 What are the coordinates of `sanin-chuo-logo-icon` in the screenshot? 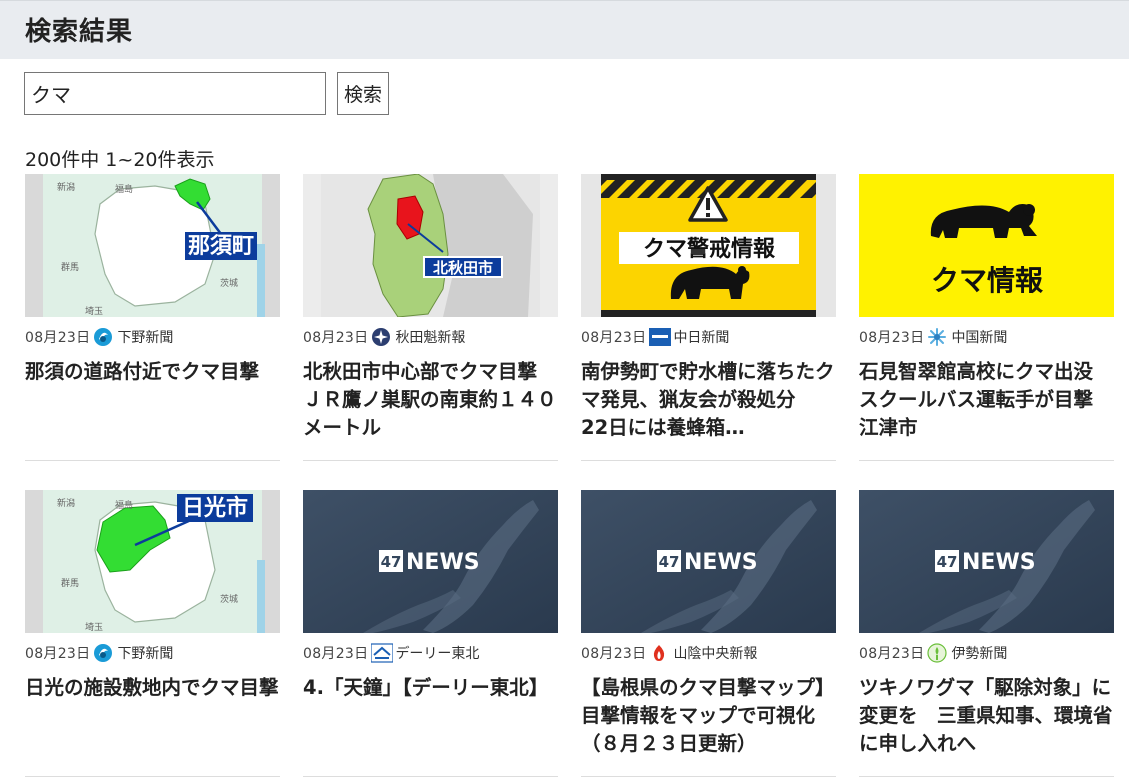 It's located at (659, 653).